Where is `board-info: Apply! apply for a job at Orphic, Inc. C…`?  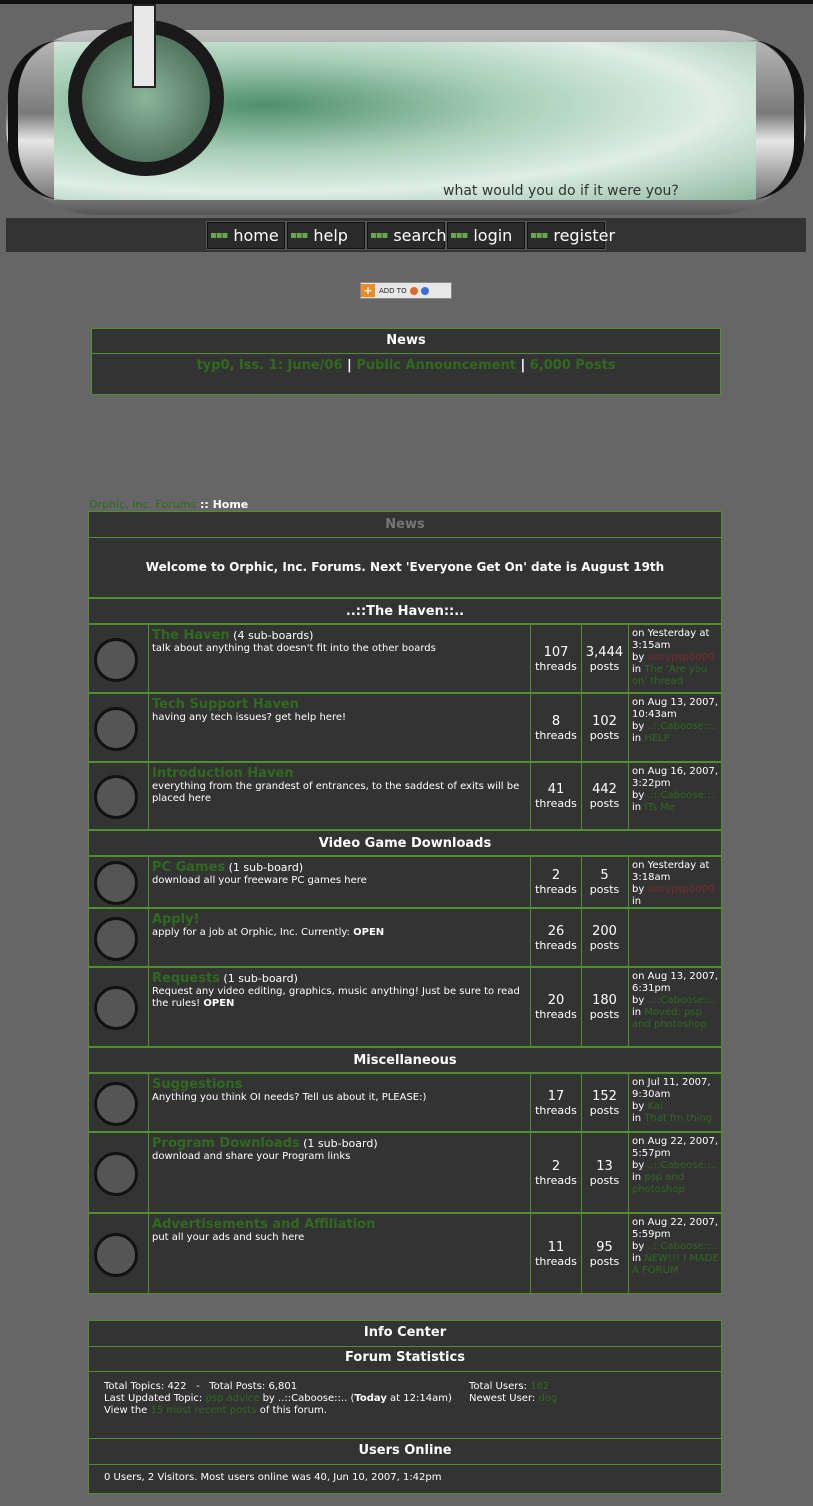 board-info: Apply! apply for a job at Orphic, Inc. C… is located at coordinates (339, 925).